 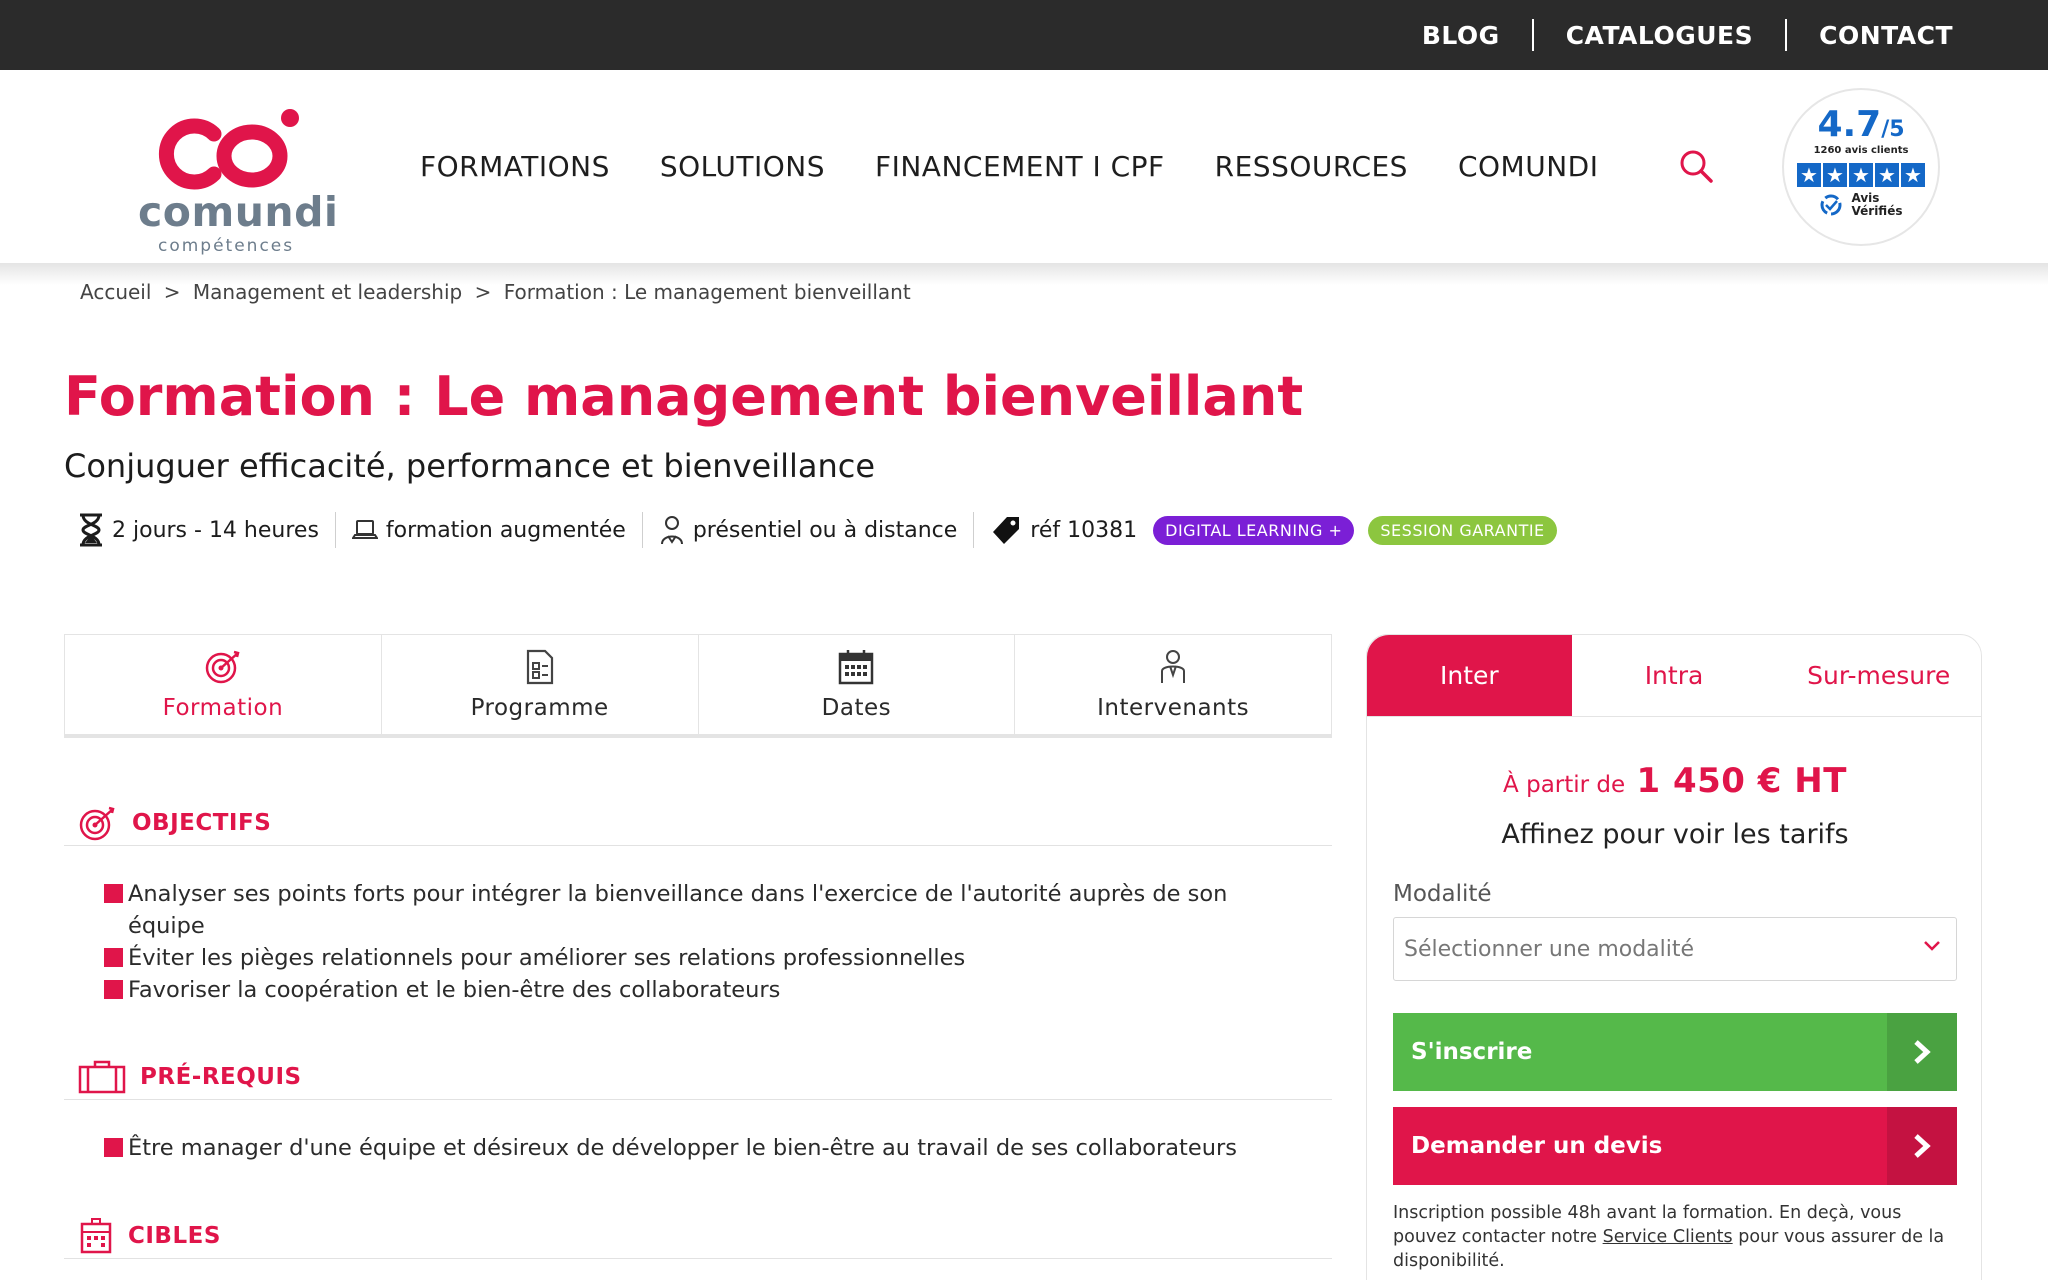 What do you see at coordinates (96, 1235) in the screenshot?
I see `building-icon` at bounding box center [96, 1235].